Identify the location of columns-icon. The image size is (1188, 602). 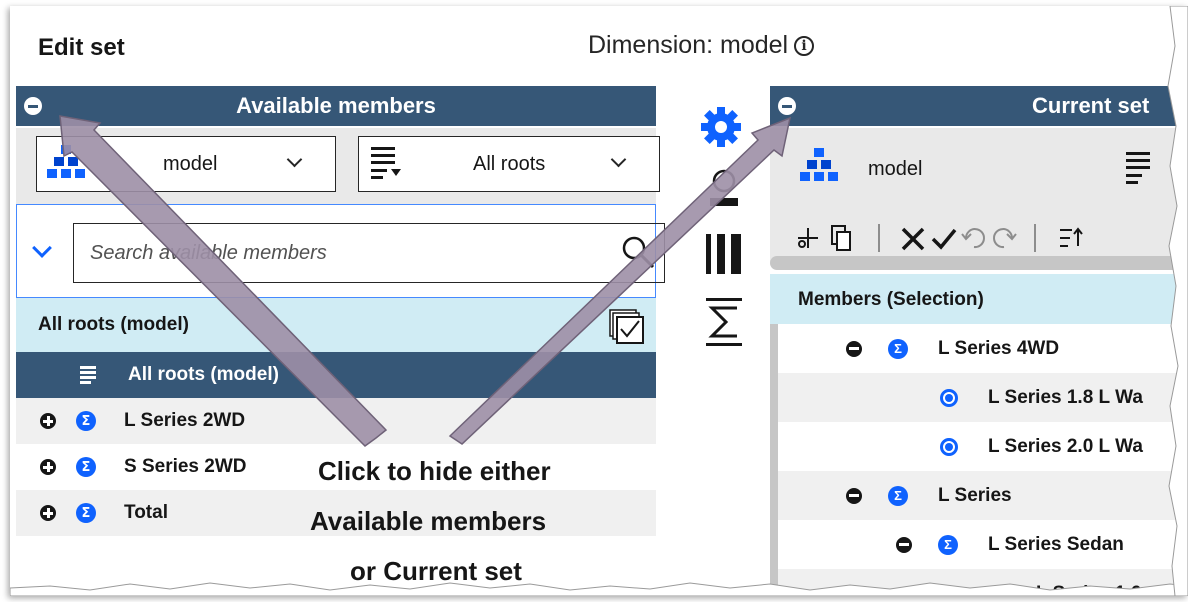
(724, 254).